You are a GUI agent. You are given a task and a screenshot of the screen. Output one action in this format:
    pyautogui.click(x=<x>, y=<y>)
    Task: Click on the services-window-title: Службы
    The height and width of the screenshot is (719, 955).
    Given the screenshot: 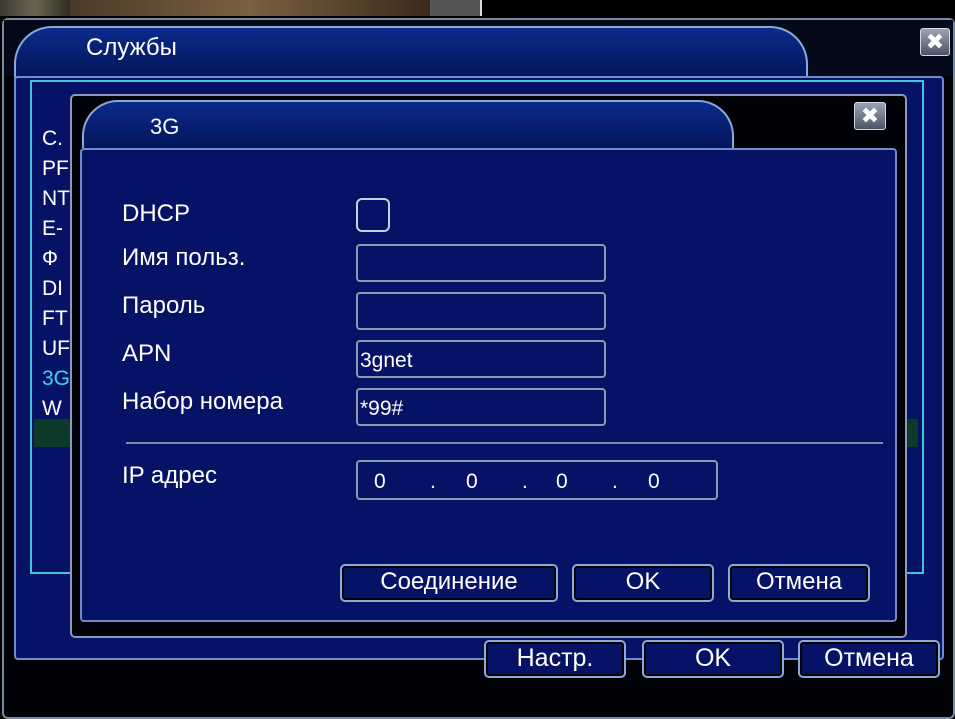 What is the action you would take?
    pyautogui.click(x=131, y=47)
    